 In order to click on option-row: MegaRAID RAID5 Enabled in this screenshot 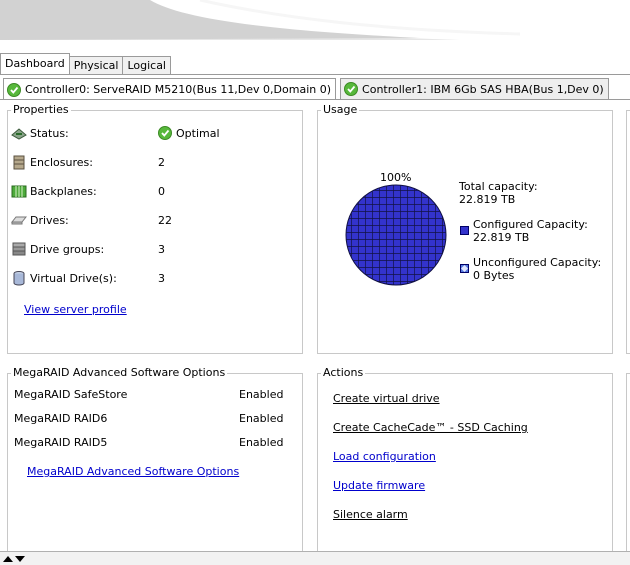, I will do `click(149, 444)`.